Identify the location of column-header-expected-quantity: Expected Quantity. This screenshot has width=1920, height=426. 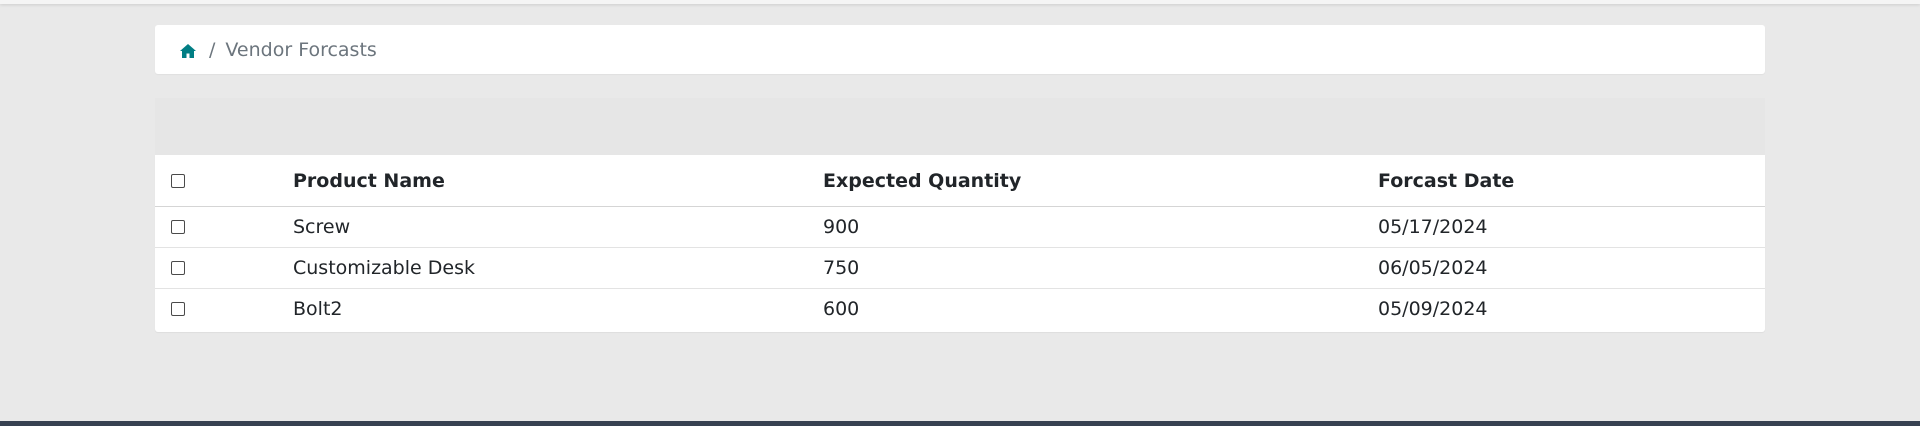
(922, 180).